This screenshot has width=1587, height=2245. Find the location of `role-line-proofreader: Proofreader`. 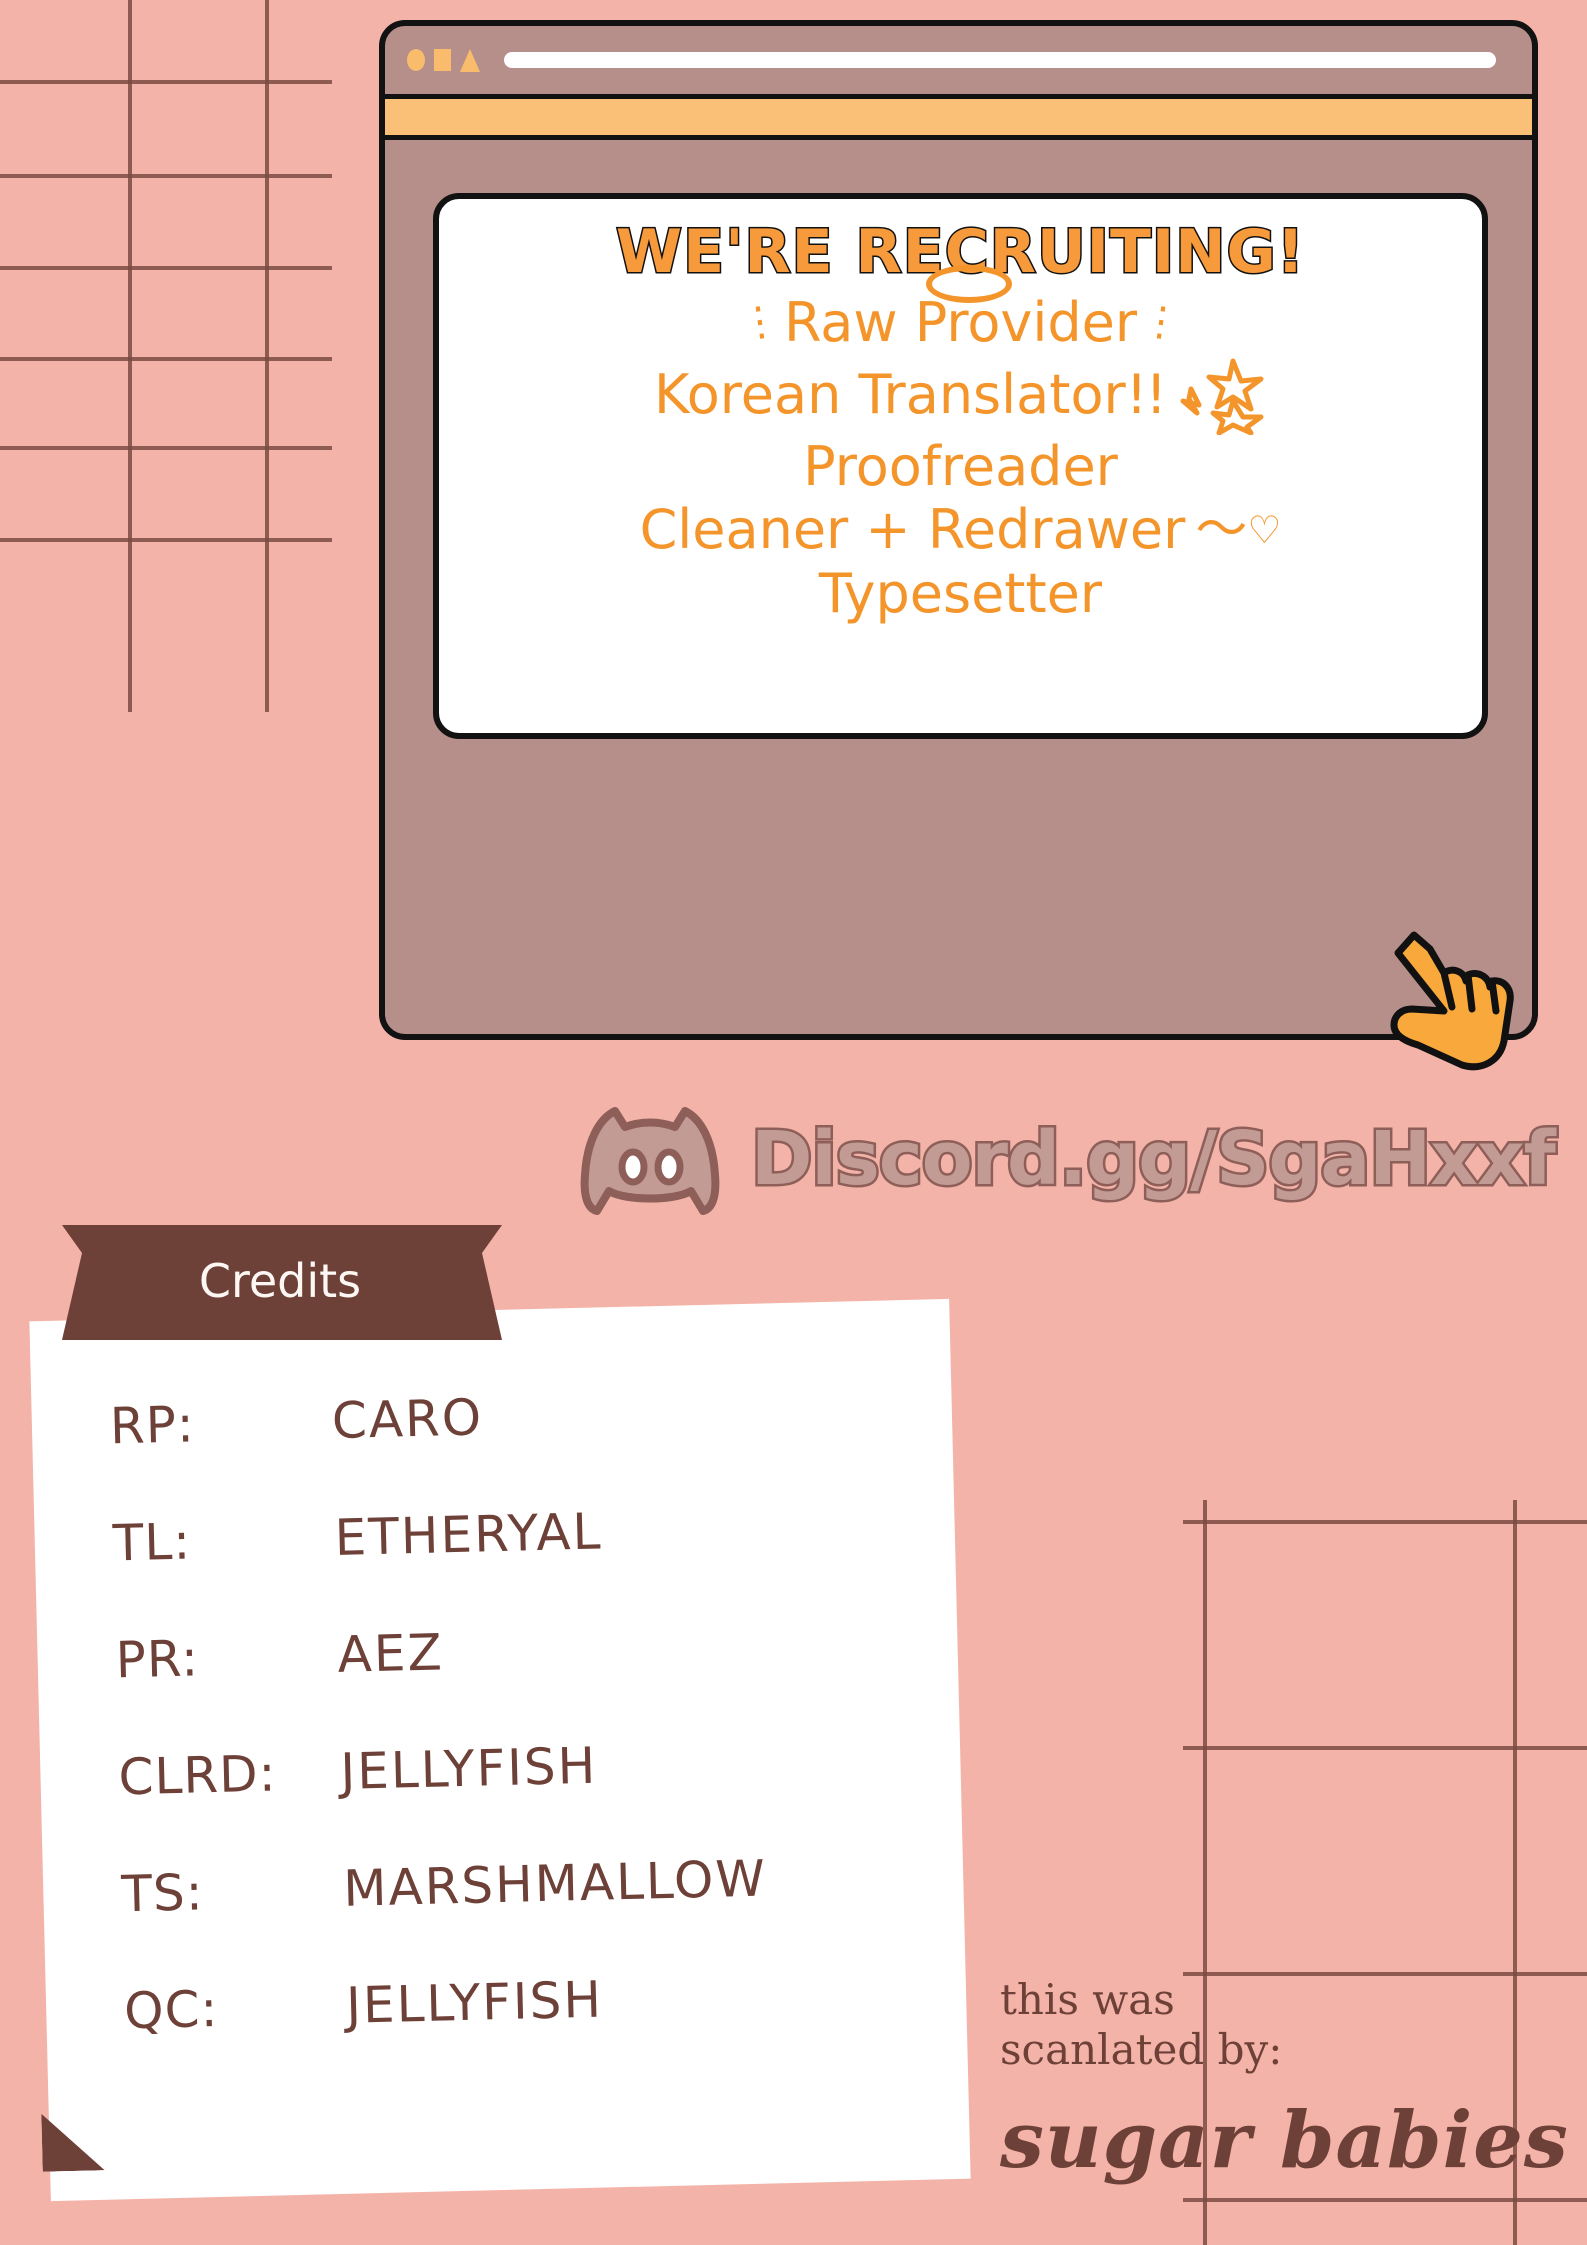

role-line-proofreader: Proofreader is located at coordinates (960, 467).